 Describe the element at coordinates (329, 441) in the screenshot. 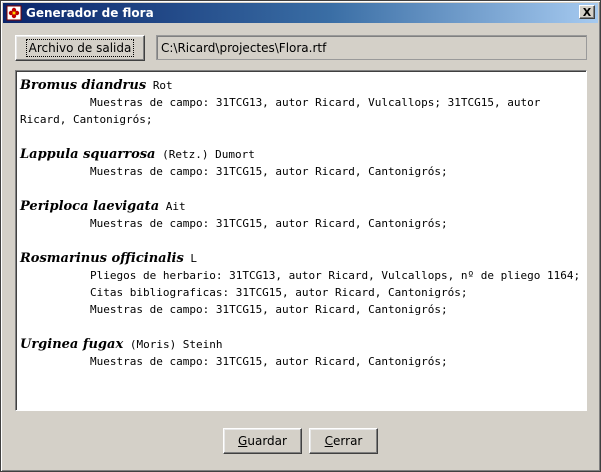

I see `close-button-mnemonic: C` at that location.